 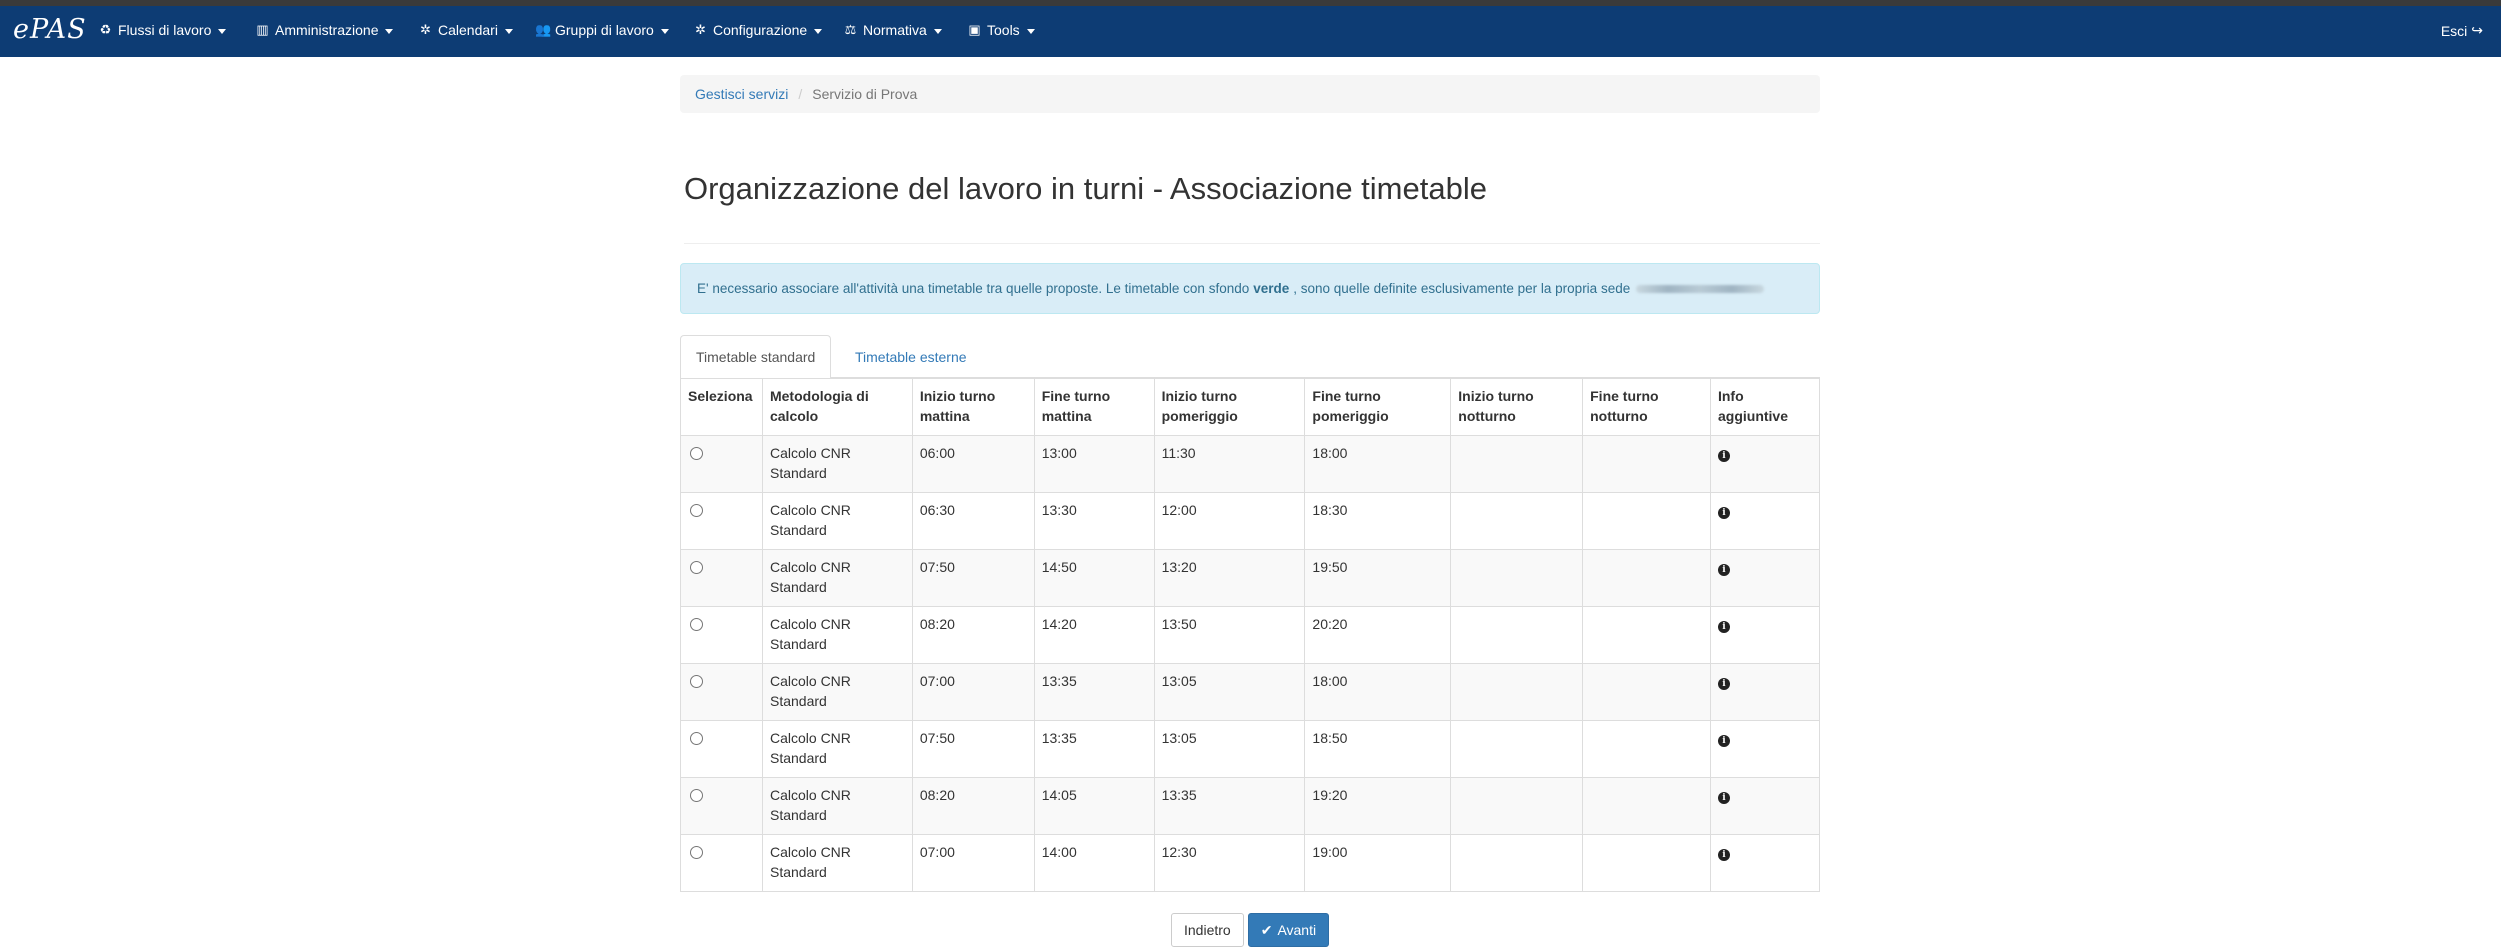 What do you see at coordinates (50, 29) in the screenshot?
I see `brand-logo: ePAS` at bounding box center [50, 29].